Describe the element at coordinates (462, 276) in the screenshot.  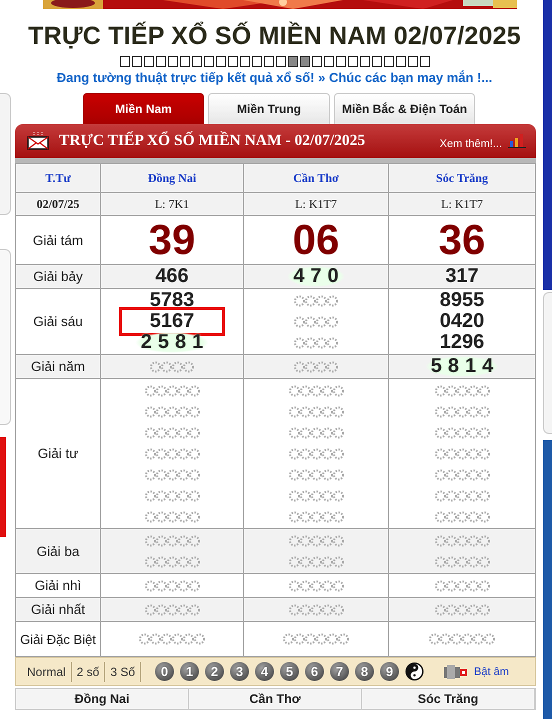
I see `result-number: 317` at that location.